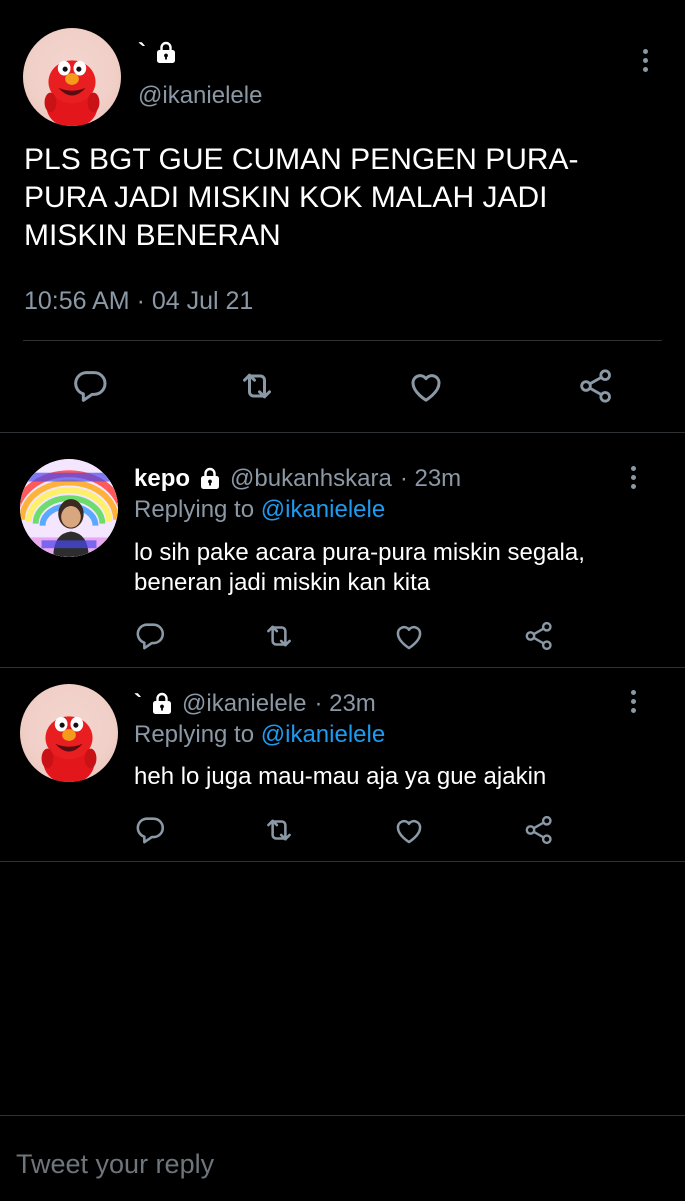 The height and width of the screenshot is (1201, 685). Describe the element at coordinates (162, 479) in the screenshot. I see `display-name: kepo` at that location.